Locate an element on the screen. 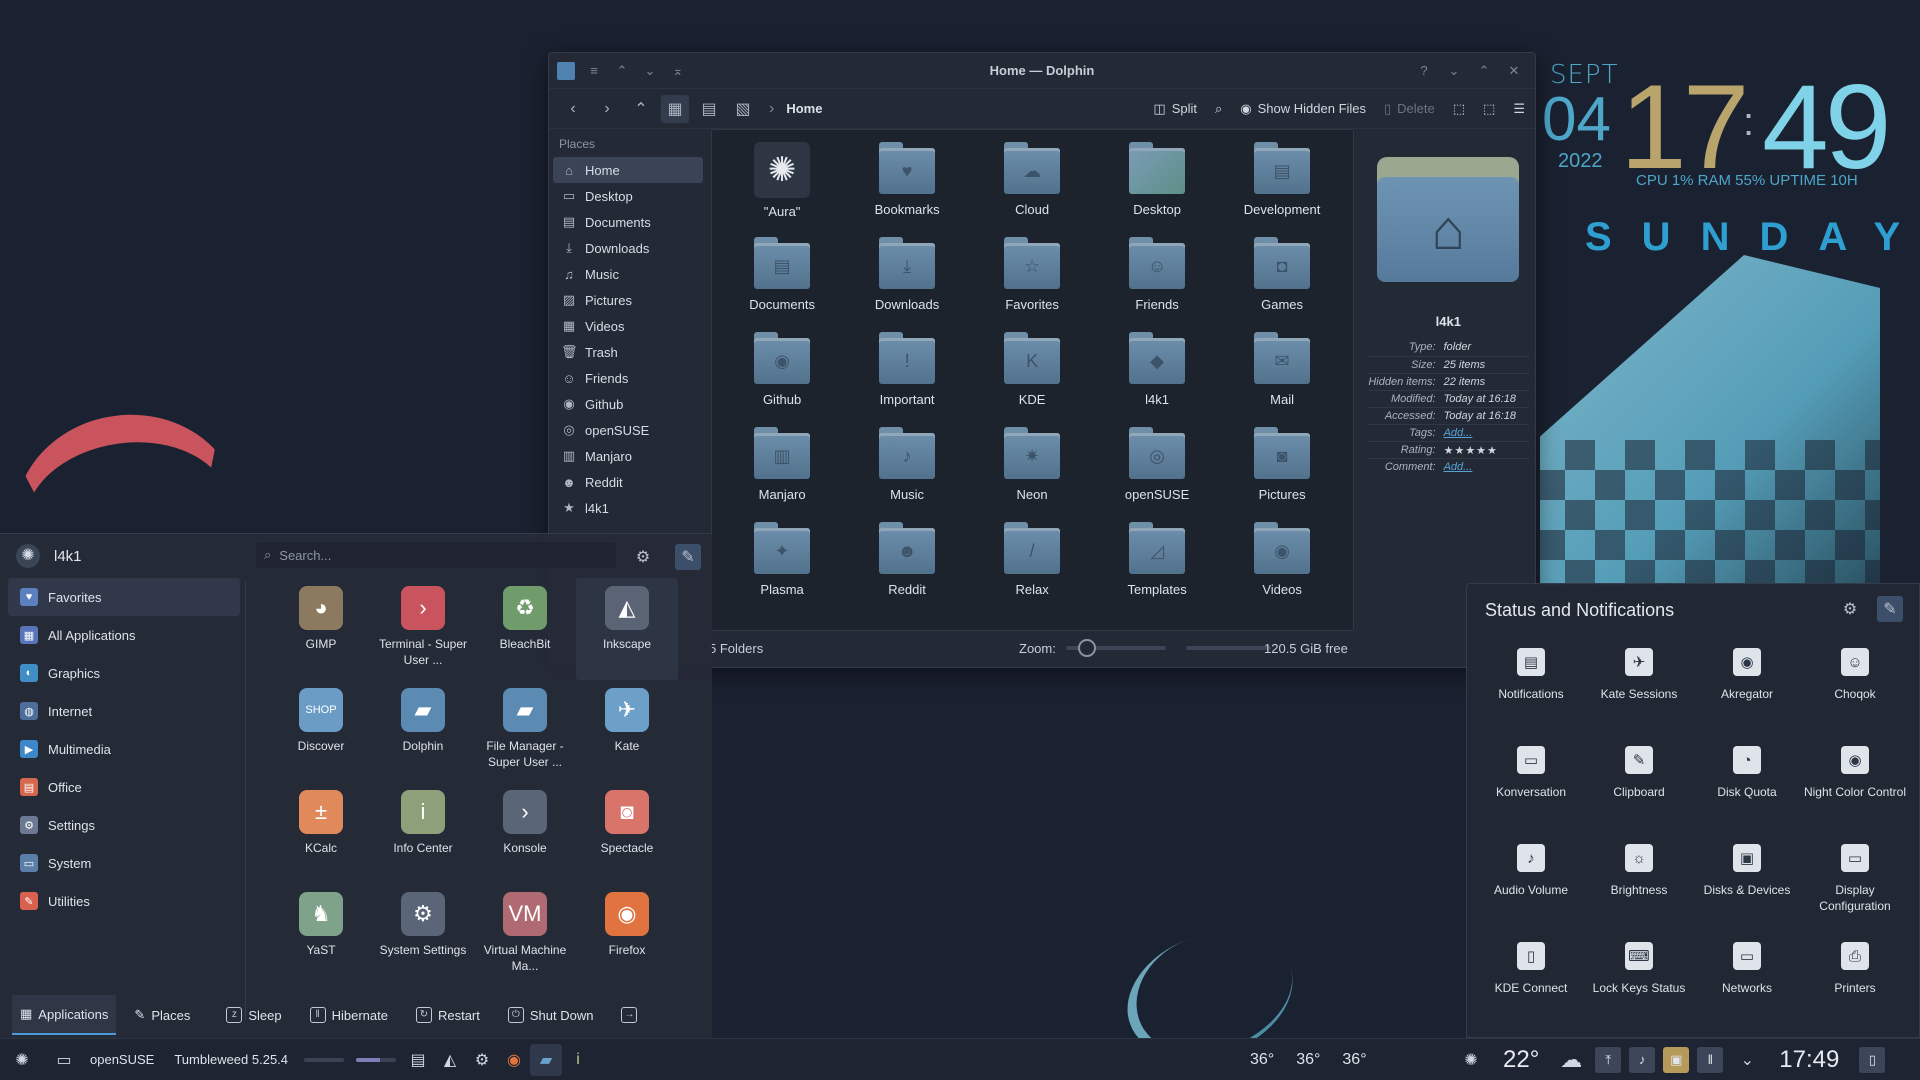 The image size is (1920, 1080). launcher-pin-button: ✎ is located at coordinates (688, 557).